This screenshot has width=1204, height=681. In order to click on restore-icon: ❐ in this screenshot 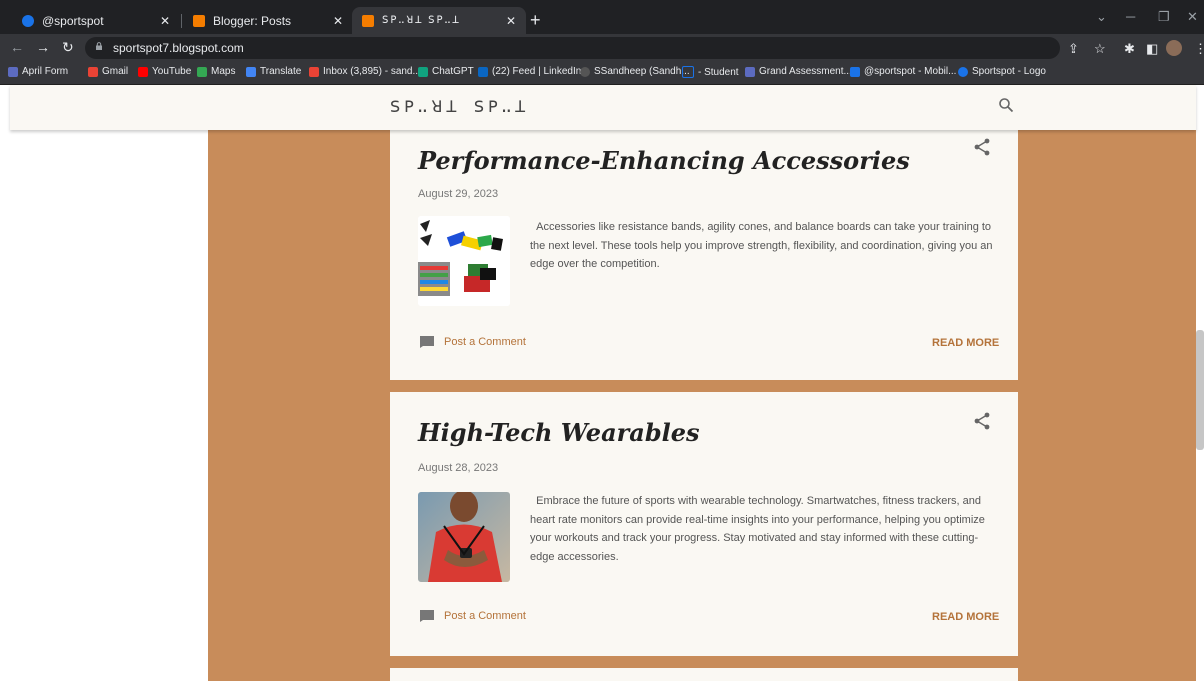, I will do `click(1164, 17)`.